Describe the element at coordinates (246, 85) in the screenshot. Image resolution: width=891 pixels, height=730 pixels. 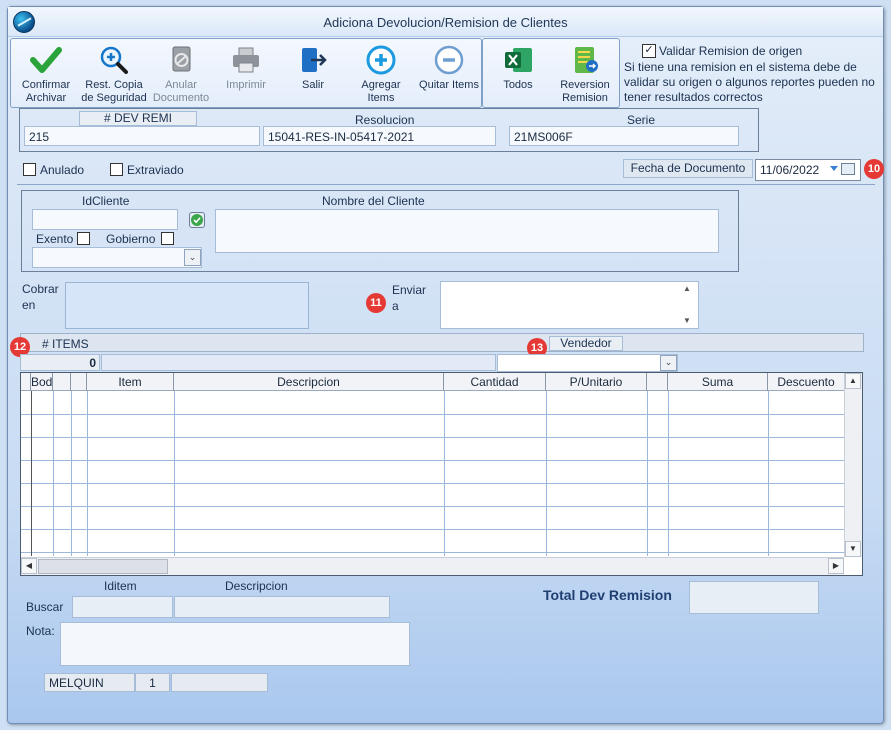
I see `print-label: Imprimir` at that location.